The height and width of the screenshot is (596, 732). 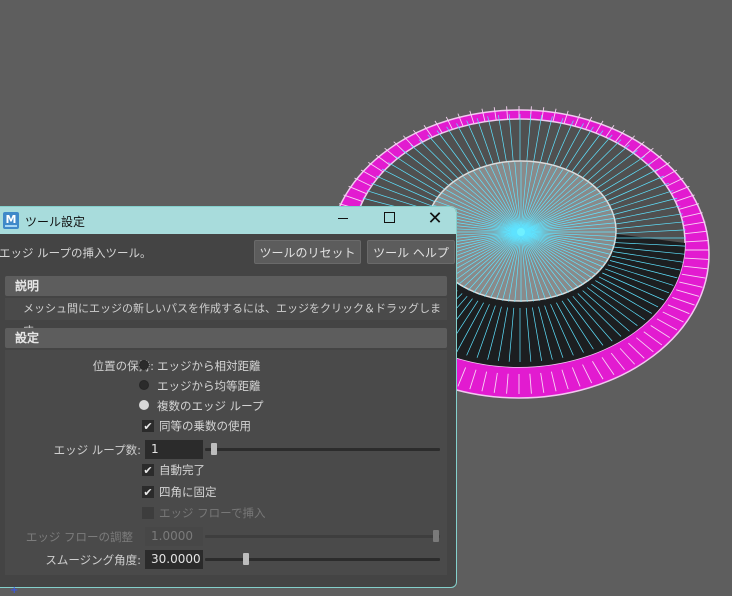 What do you see at coordinates (212, 513) in the screenshot?
I see `insert-edge-flow-label: エッジ フローで挿入` at bounding box center [212, 513].